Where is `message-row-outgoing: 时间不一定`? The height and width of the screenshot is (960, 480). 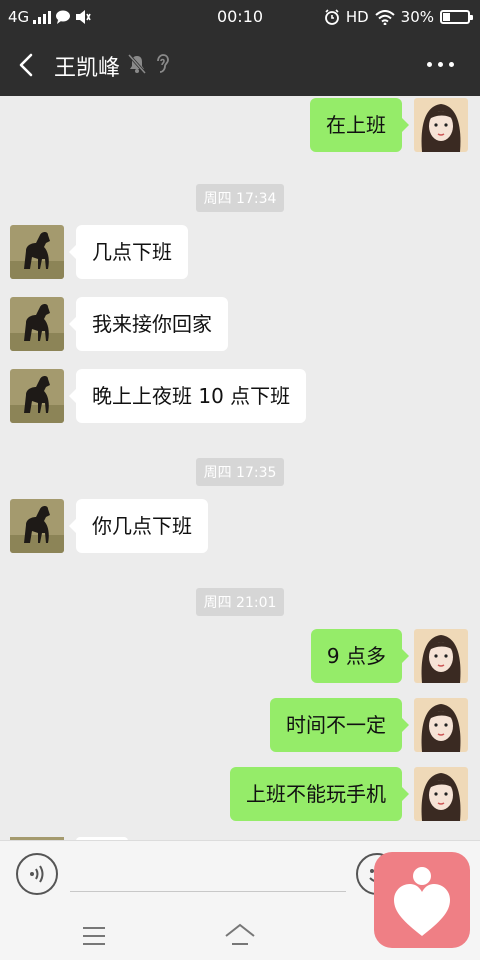
message-row-outgoing: 时间不一定 is located at coordinates (369, 725).